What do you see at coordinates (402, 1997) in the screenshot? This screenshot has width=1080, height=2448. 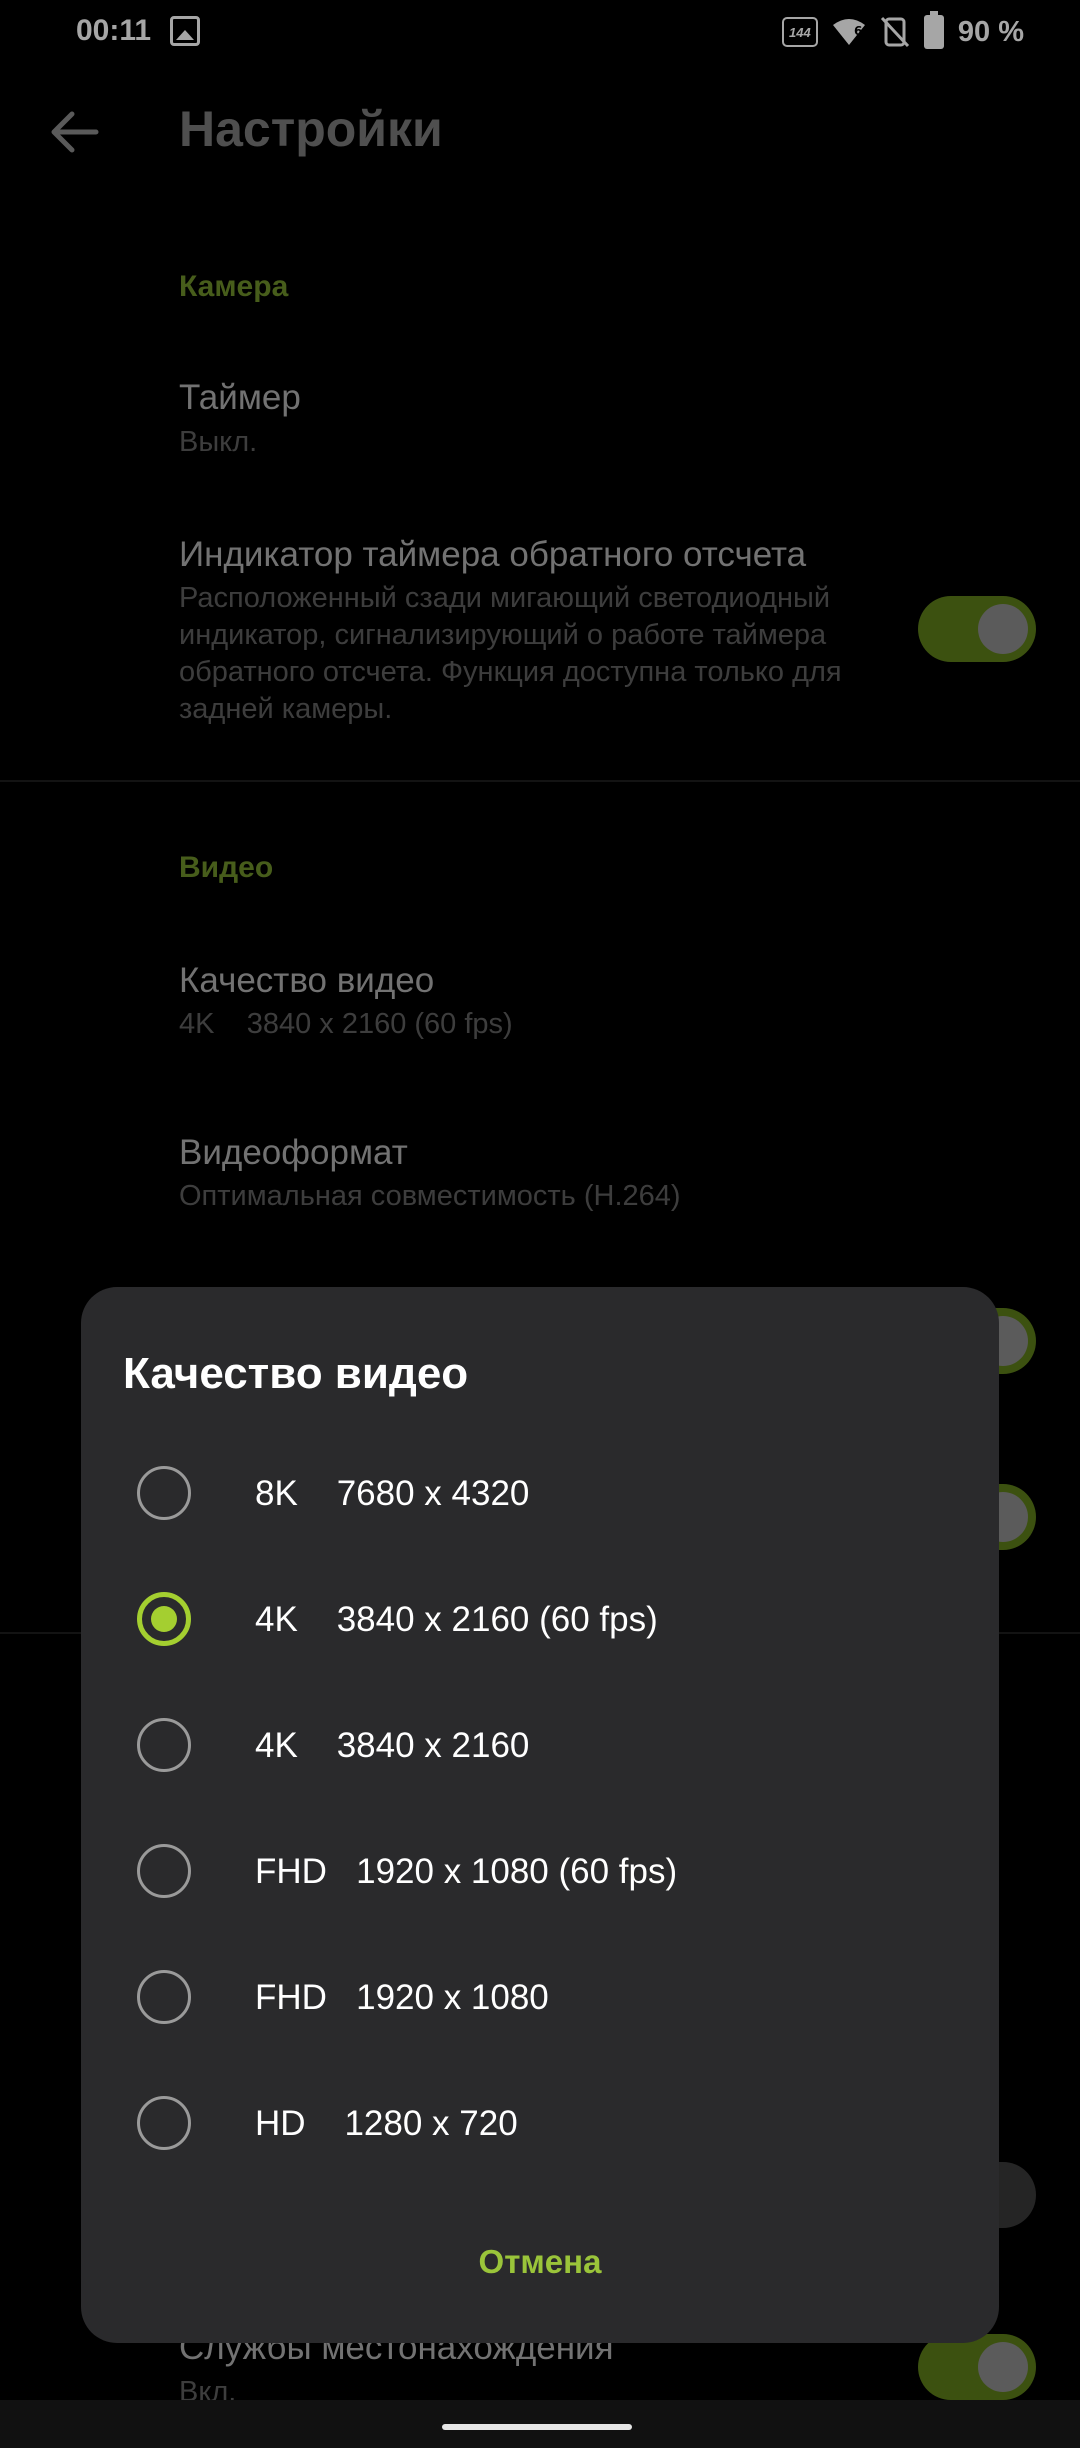 I see `option-label: FHD 1920 x 1080` at bounding box center [402, 1997].